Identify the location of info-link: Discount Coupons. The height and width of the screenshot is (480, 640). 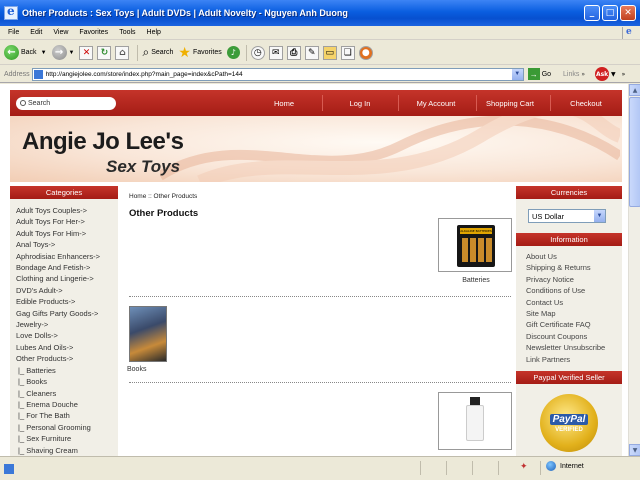
(574, 336).